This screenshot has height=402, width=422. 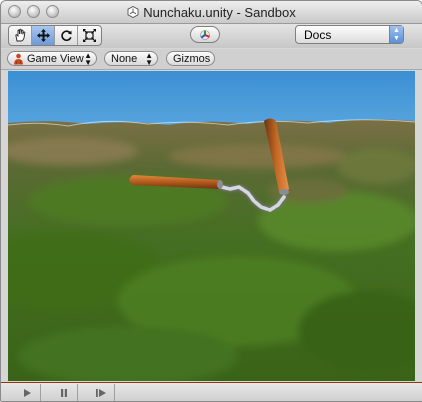 What do you see at coordinates (133, 12) in the screenshot?
I see `unity-document-icon` at bounding box center [133, 12].